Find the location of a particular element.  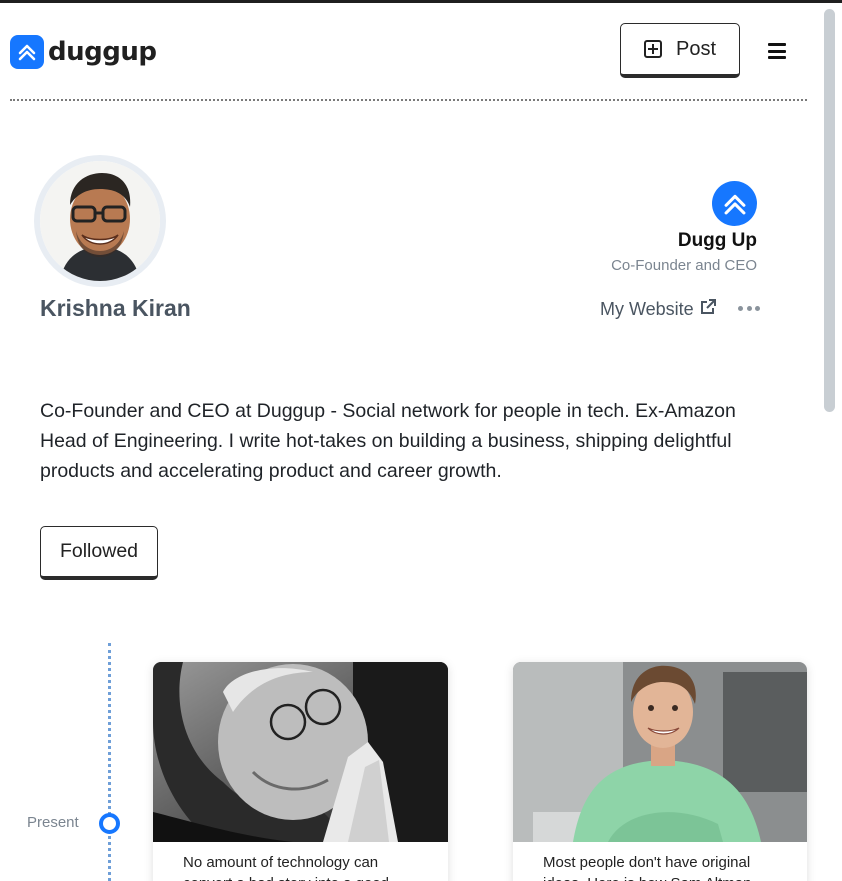

avatar is located at coordinates (100, 221).